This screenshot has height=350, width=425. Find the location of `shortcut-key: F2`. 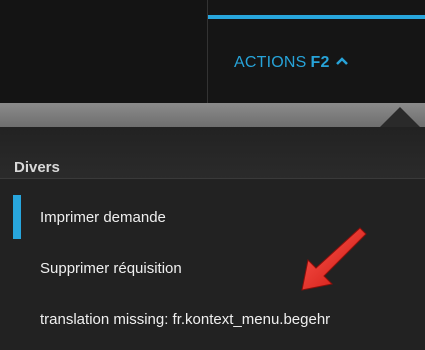

shortcut-key: F2 is located at coordinates (320, 62).